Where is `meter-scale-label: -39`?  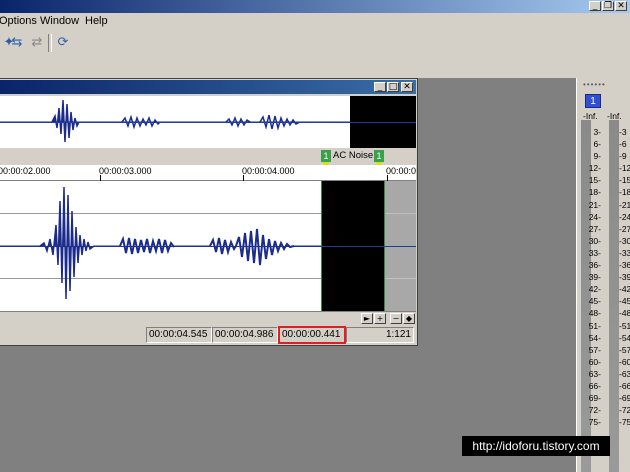 meter-scale-label: -39 is located at coordinates (624, 277).